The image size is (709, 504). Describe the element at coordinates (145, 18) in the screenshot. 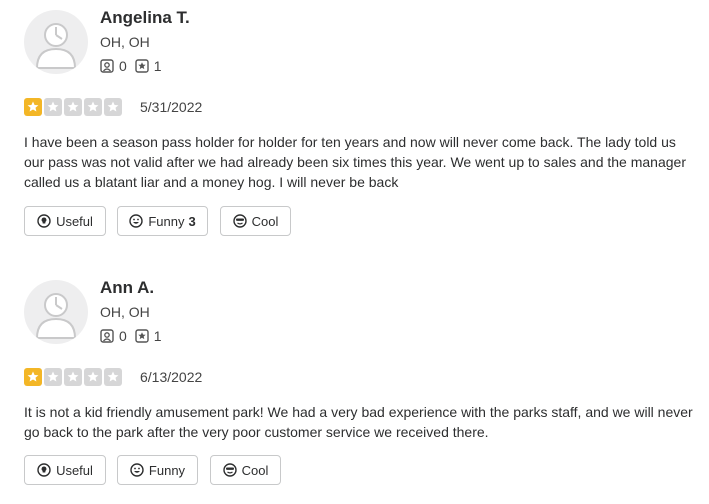

I see `reviewer-name: Angelina T.` at that location.